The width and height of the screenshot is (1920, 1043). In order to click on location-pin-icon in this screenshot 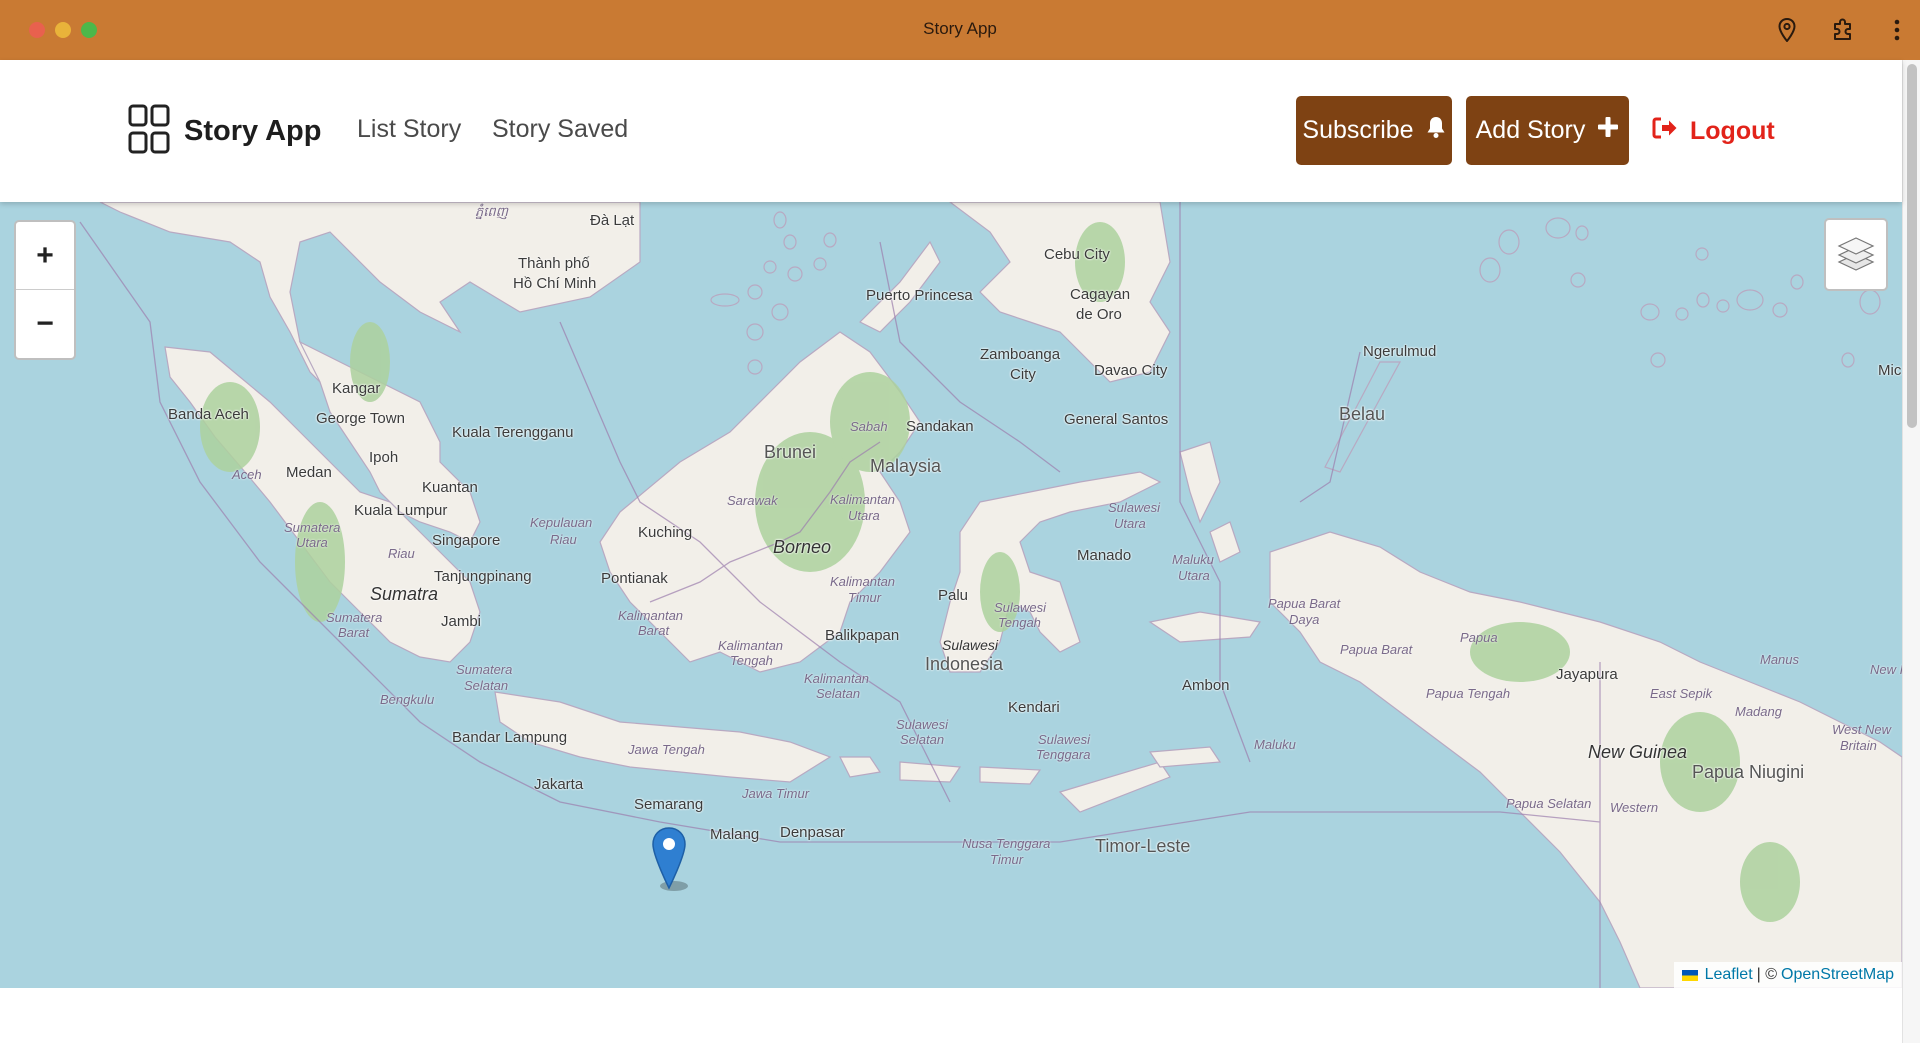, I will do `click(1787, 30)`.